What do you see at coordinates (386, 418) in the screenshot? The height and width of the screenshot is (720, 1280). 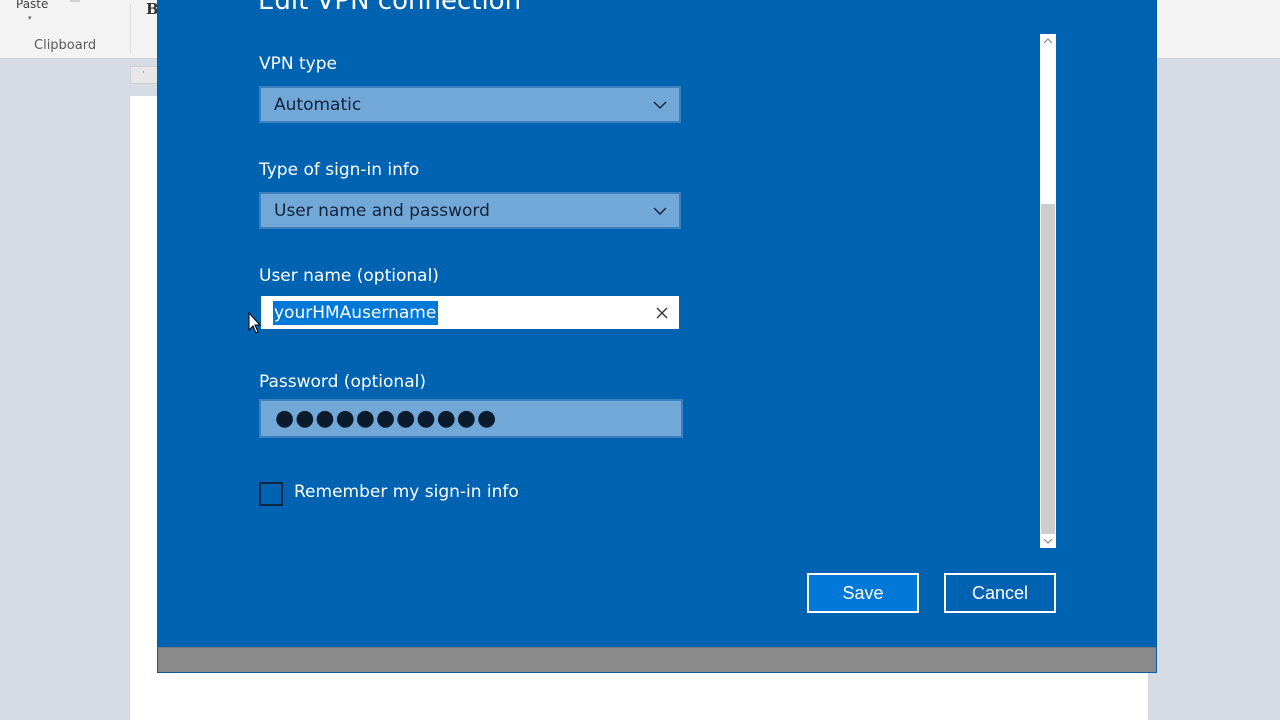 I see `password-value: ●●●●●●●●●●●` at bounding box center [386, 418].